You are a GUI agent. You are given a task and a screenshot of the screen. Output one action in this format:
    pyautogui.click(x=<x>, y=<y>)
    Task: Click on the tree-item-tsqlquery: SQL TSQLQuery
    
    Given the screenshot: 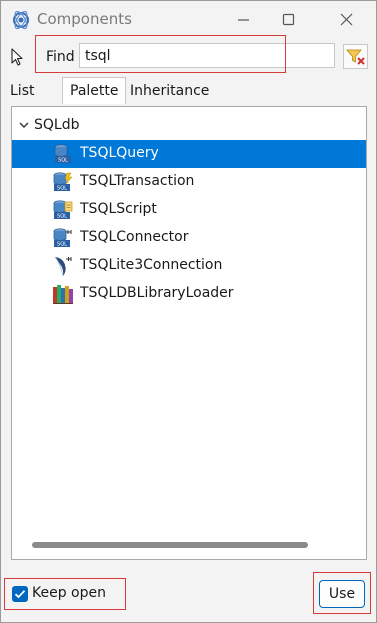 What is the action you would take?
    pyautogui.click(x=189, y=154)
    